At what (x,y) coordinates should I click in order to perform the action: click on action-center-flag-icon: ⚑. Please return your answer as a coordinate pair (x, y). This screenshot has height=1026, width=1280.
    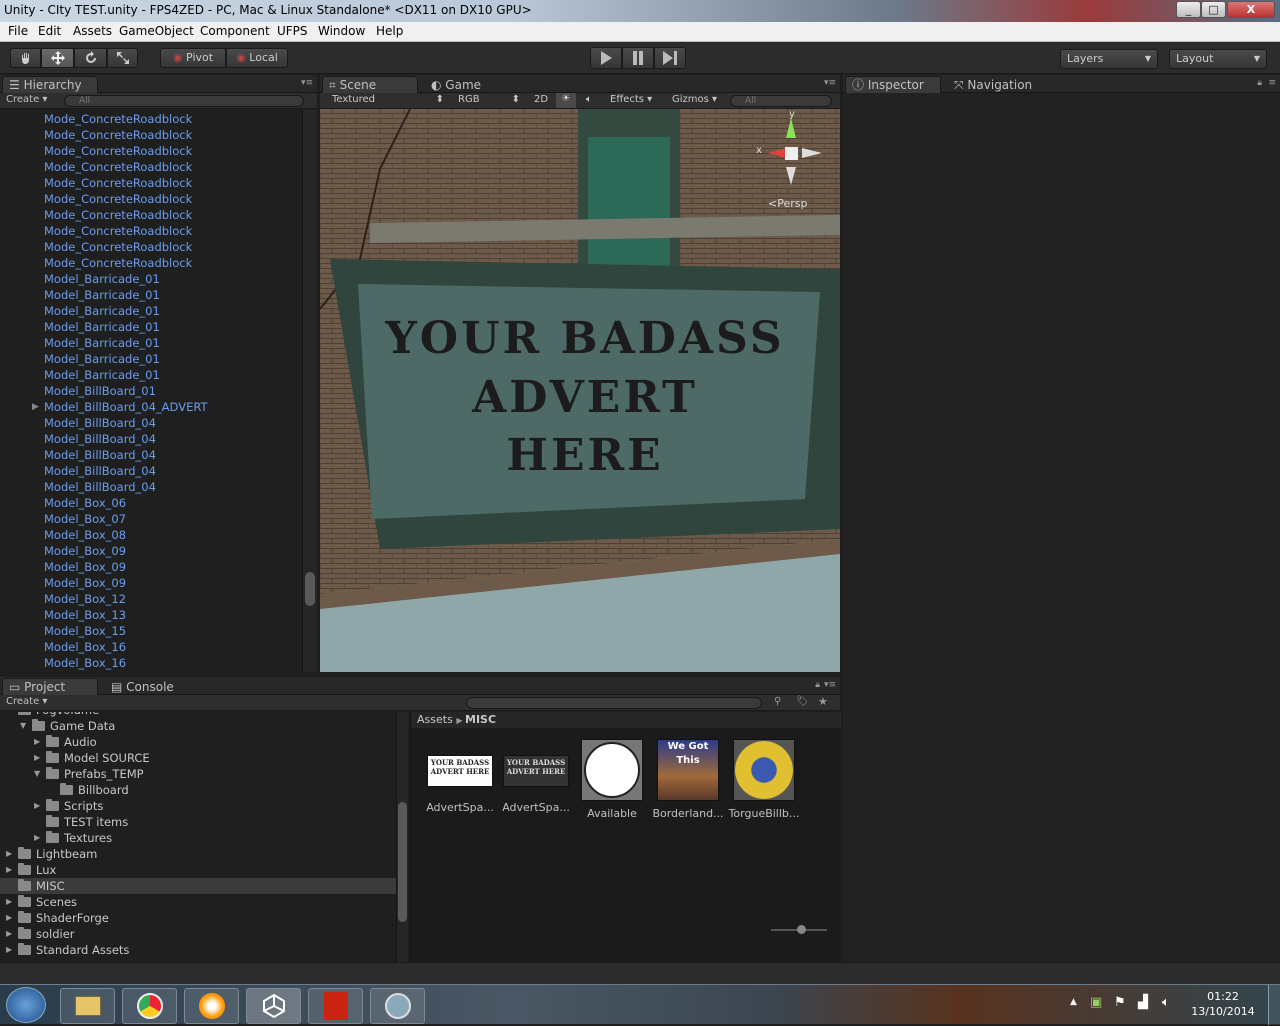
    Looking at the image, I should click on (1120, 1002).